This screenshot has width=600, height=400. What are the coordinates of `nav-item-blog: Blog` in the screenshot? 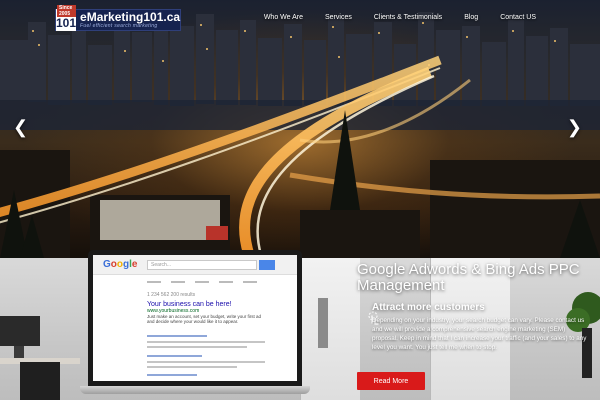 It's located at (471, 17).